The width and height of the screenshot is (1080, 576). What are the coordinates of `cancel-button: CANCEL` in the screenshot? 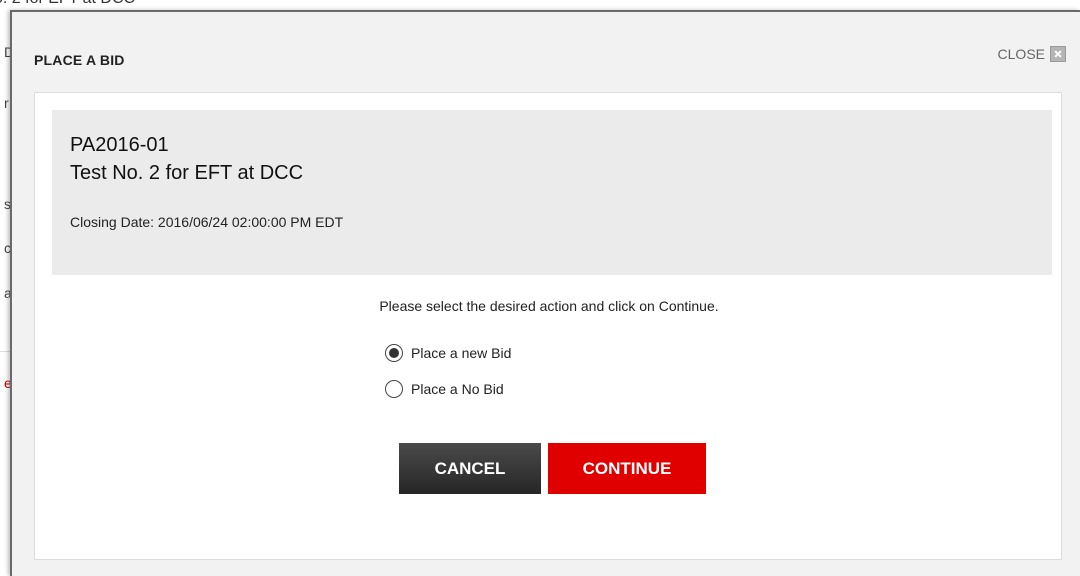 It's located at (470, 468).